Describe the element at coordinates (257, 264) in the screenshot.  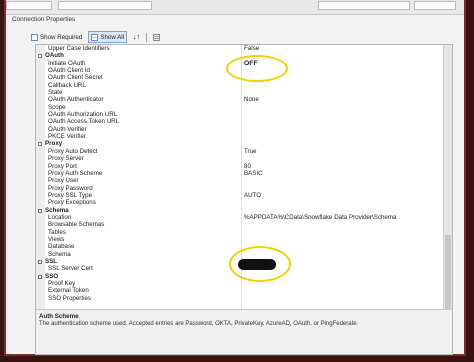
I see `redacted-value` at that location.